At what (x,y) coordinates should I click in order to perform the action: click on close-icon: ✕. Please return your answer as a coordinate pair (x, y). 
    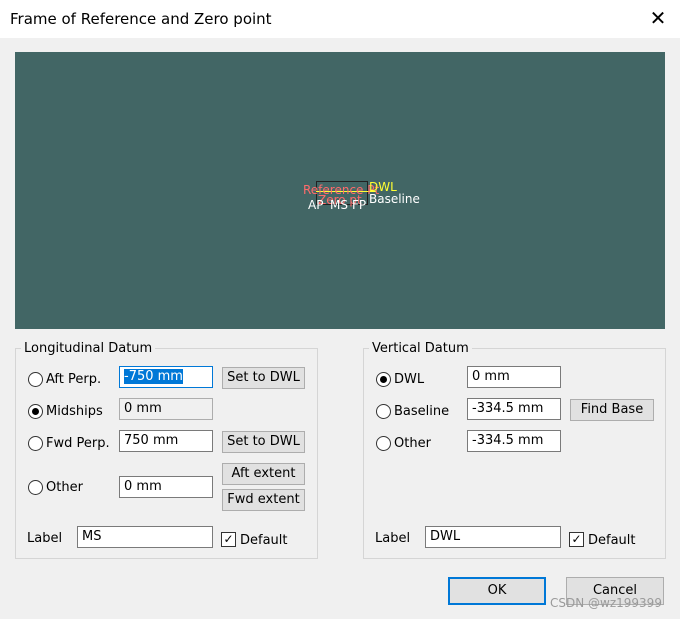
    Looking at the image, I should click on (658, 18).